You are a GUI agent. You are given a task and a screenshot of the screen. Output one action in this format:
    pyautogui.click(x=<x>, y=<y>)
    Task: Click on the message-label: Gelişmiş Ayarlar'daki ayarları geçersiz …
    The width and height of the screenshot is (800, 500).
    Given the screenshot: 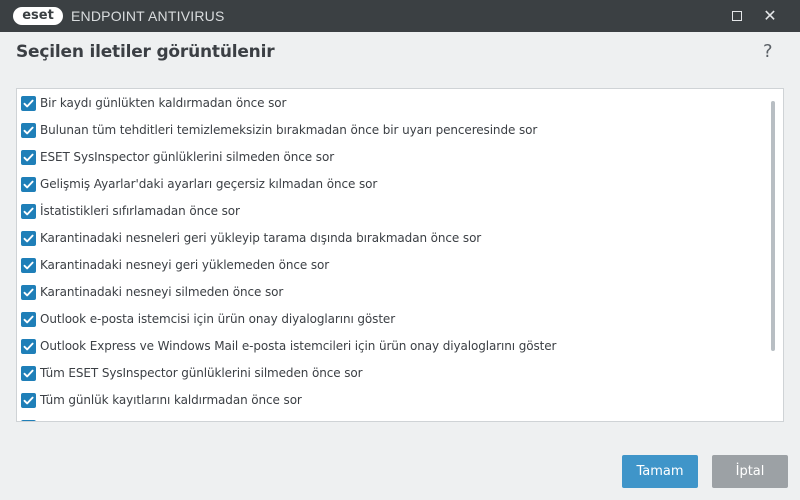 What is the action you would take?
    pyautogui.click(x=209, y=184)
    